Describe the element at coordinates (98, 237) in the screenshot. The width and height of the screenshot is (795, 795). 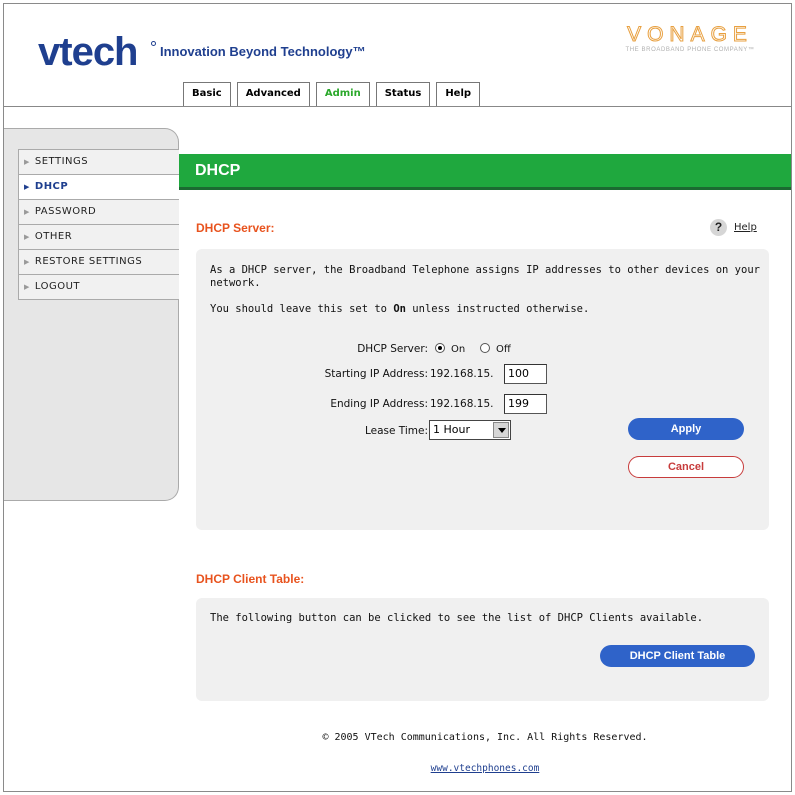
I see `sidebar-item-other: ▶ OTHER` at that location.